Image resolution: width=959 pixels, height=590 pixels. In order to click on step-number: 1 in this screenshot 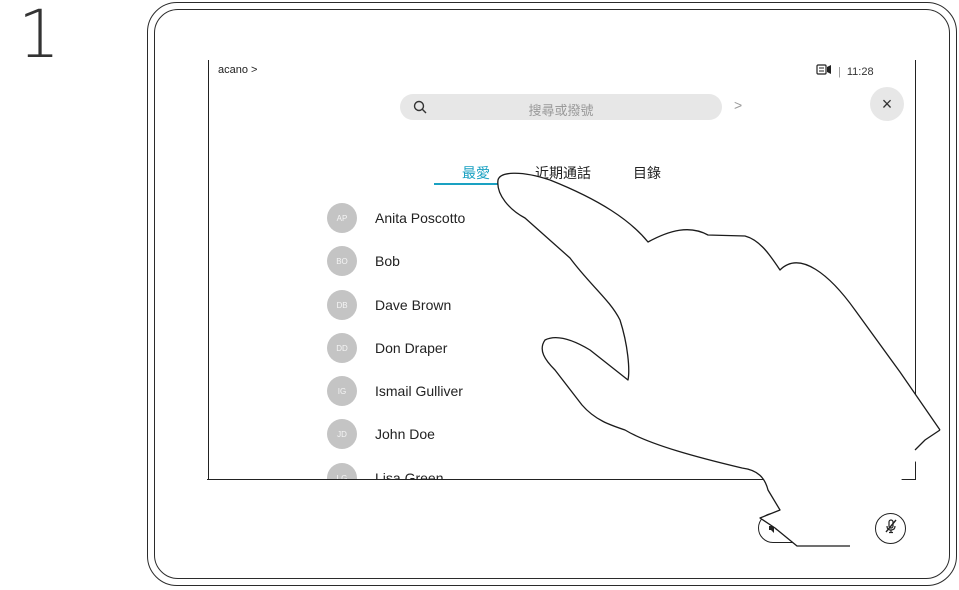, I will do `click(39, 36)`.